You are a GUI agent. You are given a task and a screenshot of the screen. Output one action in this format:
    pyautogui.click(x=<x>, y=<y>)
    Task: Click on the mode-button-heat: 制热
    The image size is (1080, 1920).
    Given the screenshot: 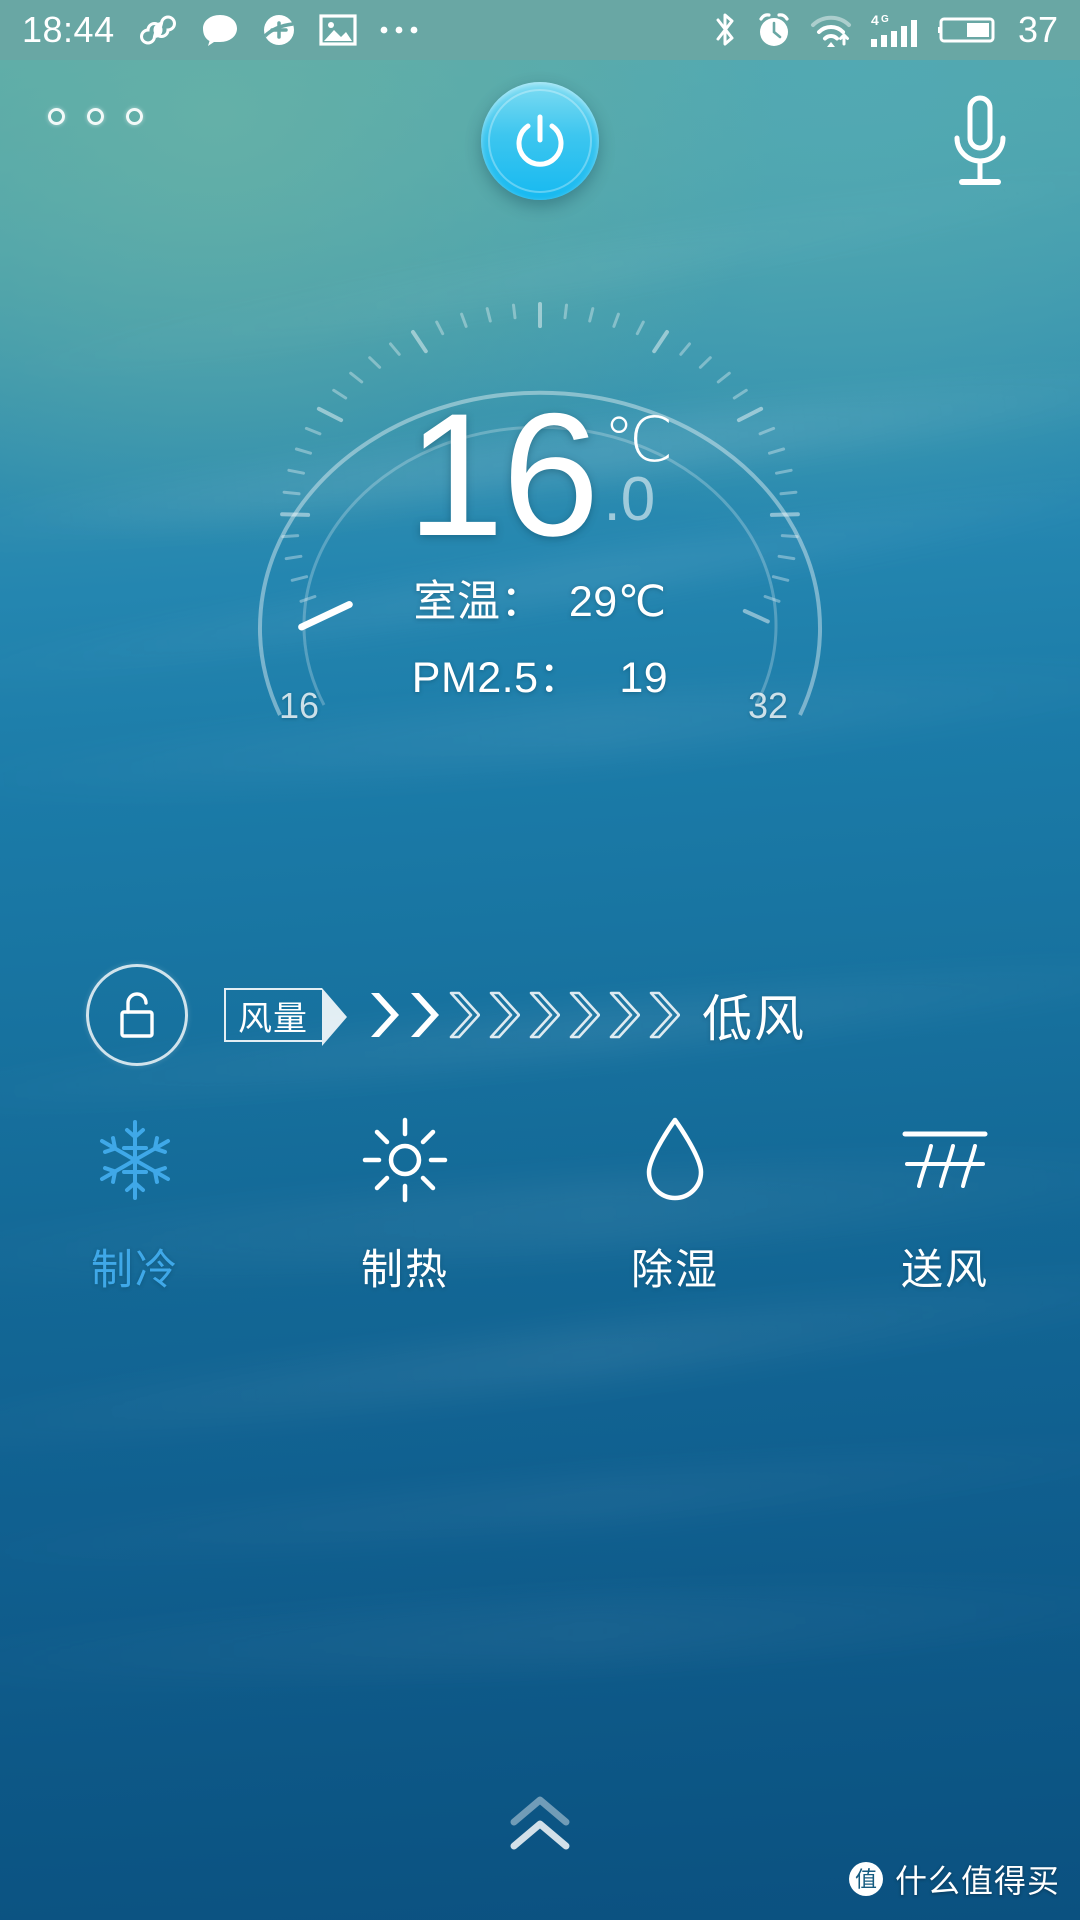 What is the action you would take?
    pyautogui.click(x=405, y=1210)
    